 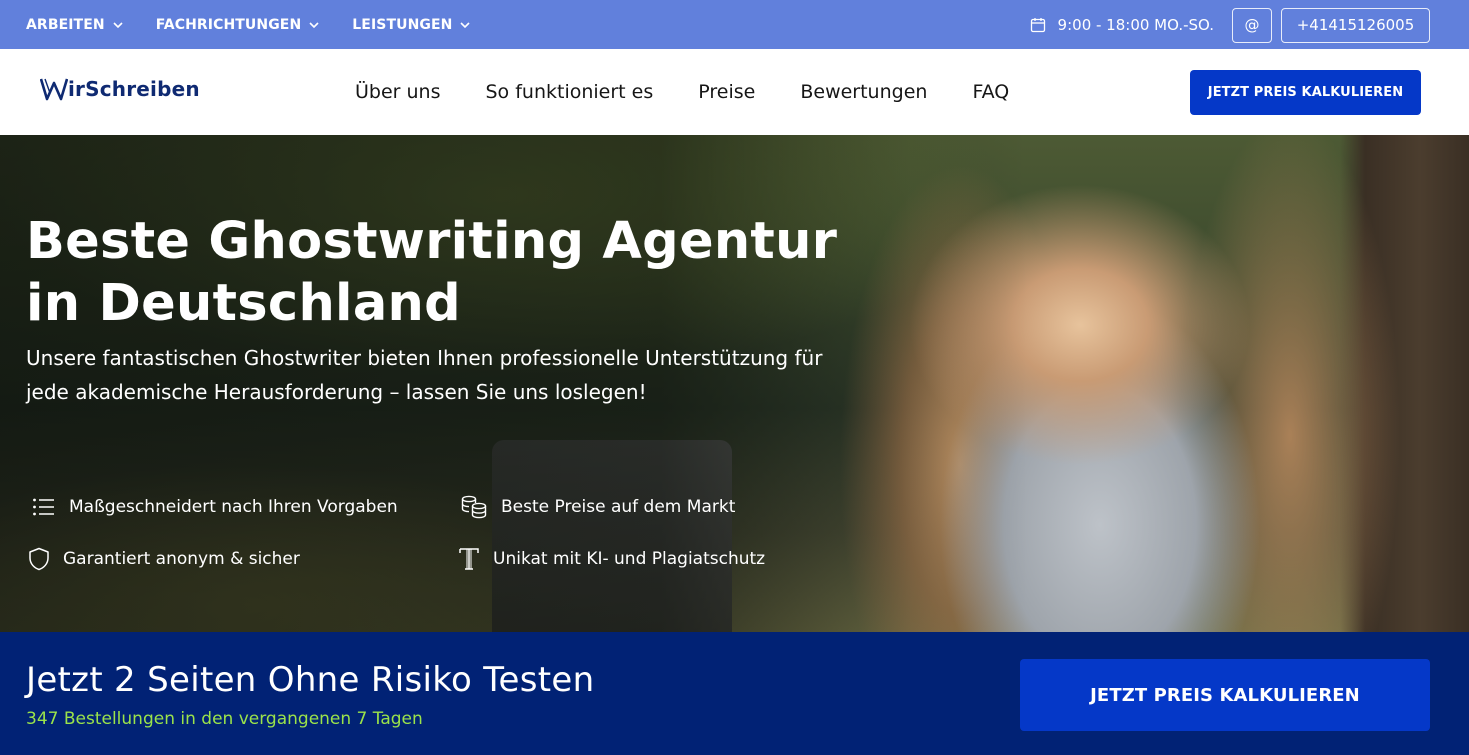 I want to click on top-nav-fachrichtungen: FACHRICHTUNGEN, so click(x=238, y=25).